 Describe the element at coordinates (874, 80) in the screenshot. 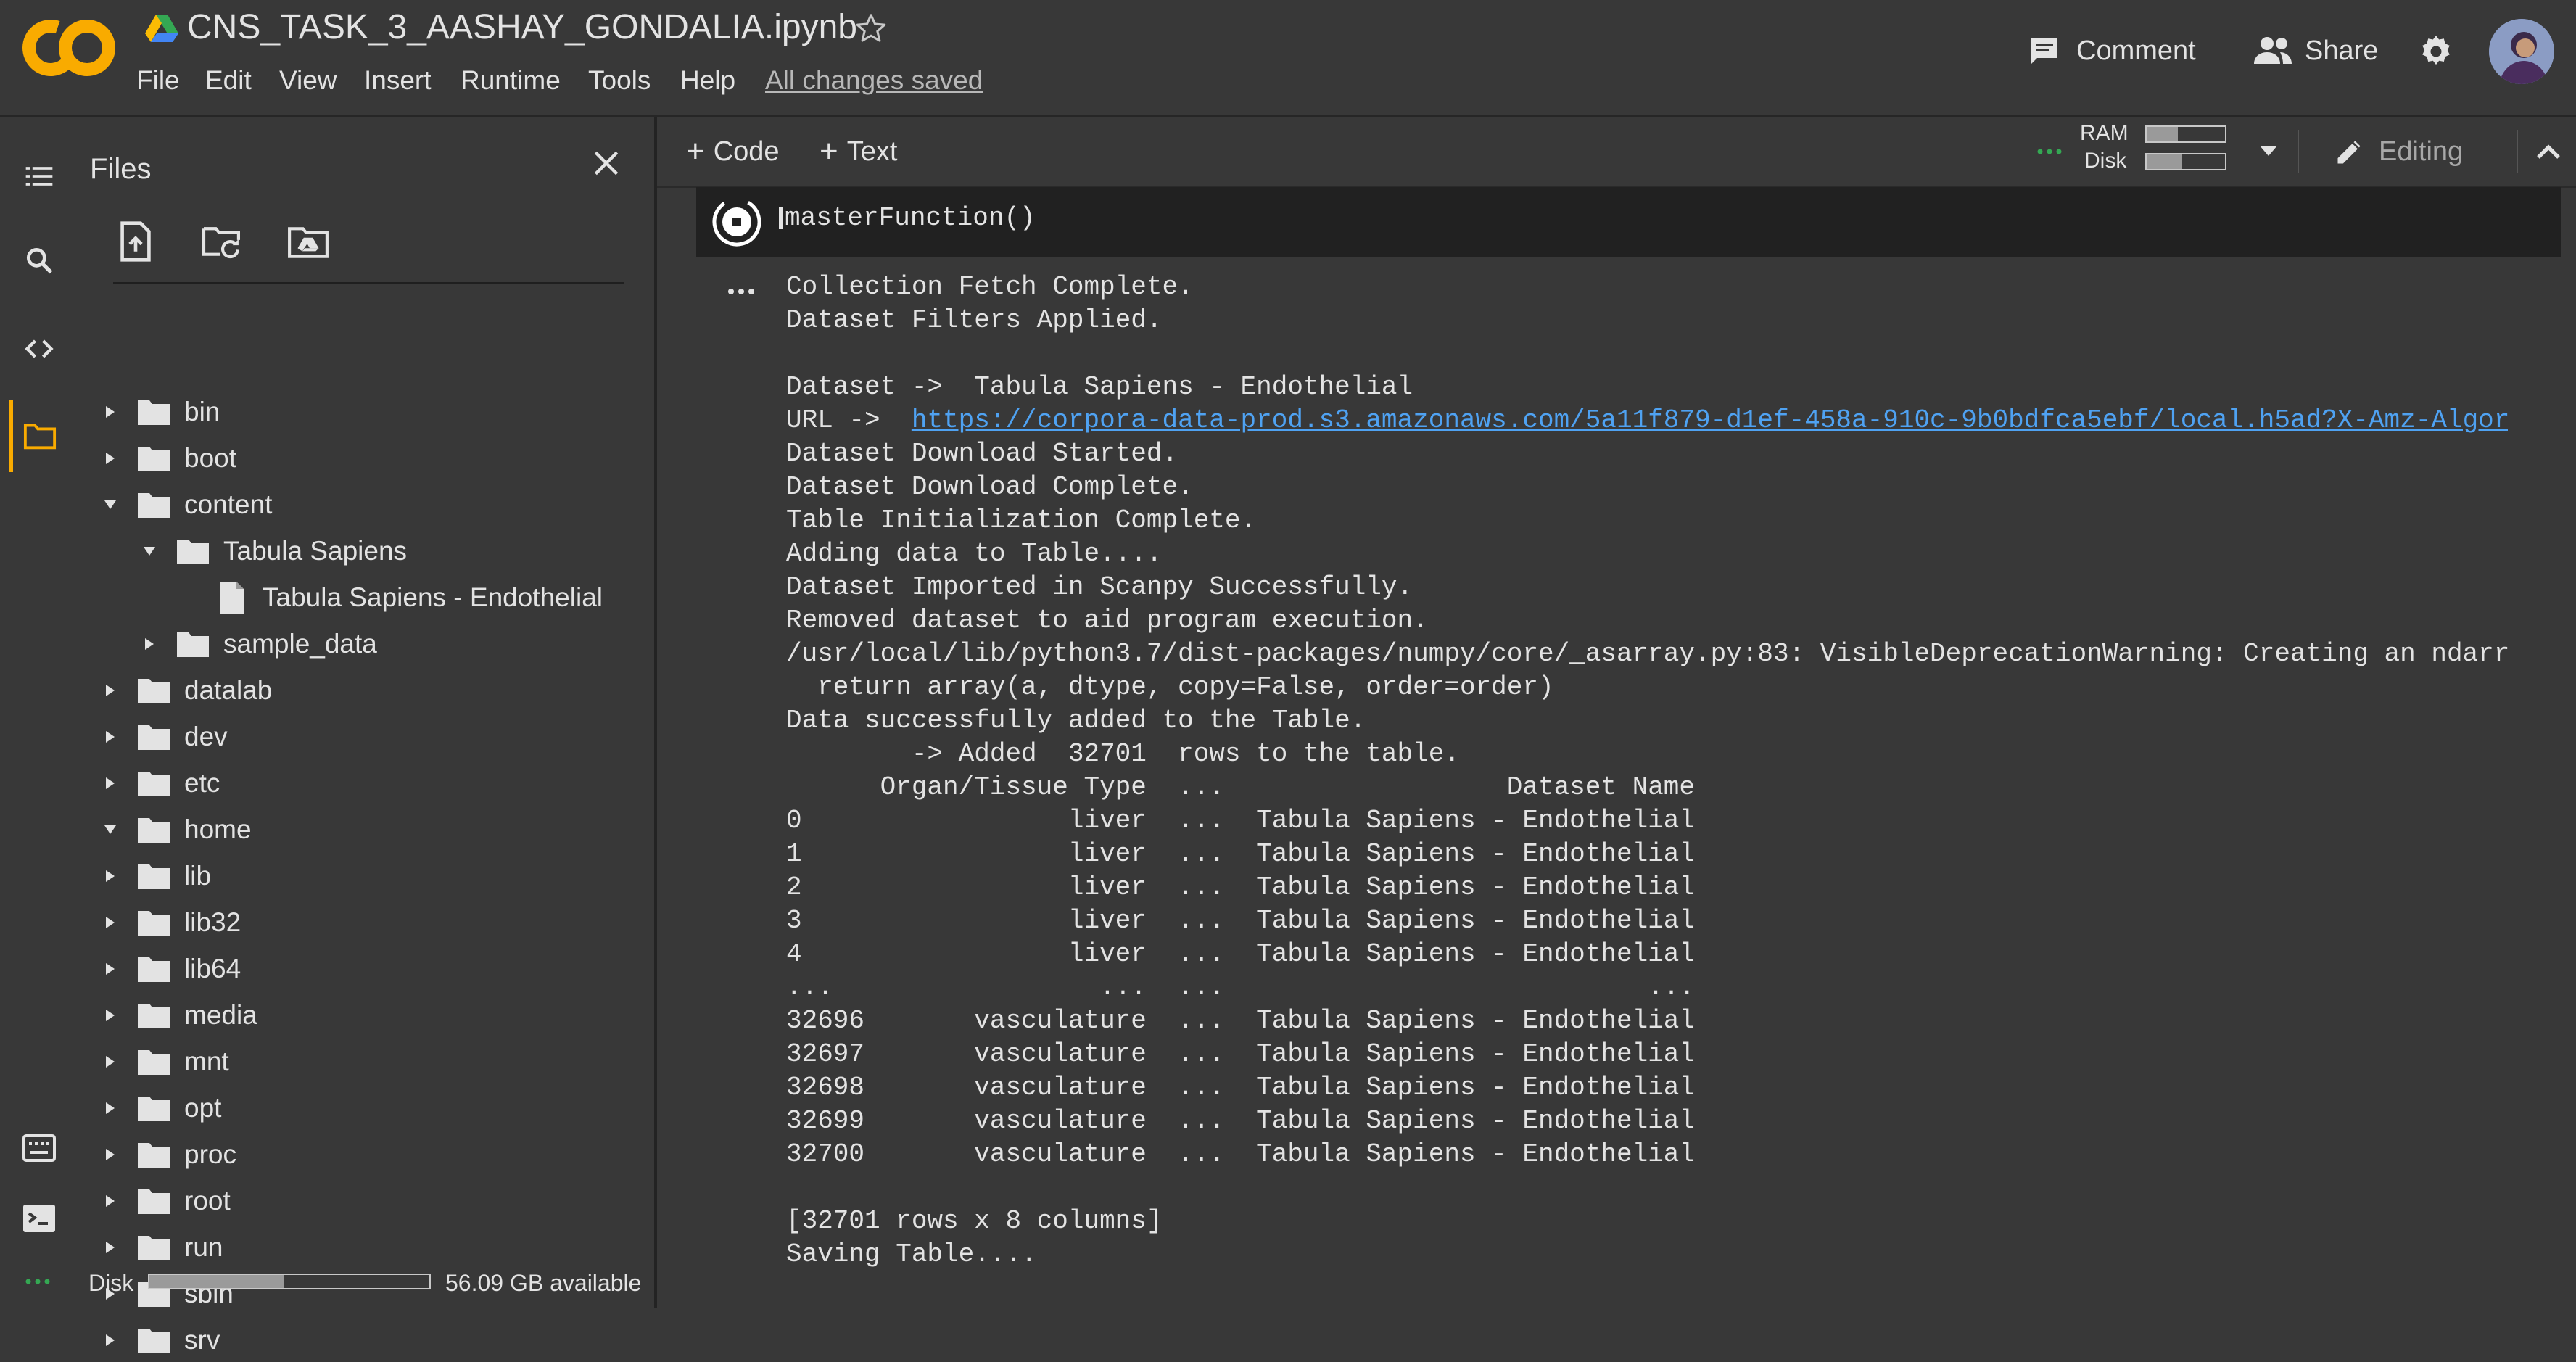

I see `save-status-link: All changes saved` at that location.